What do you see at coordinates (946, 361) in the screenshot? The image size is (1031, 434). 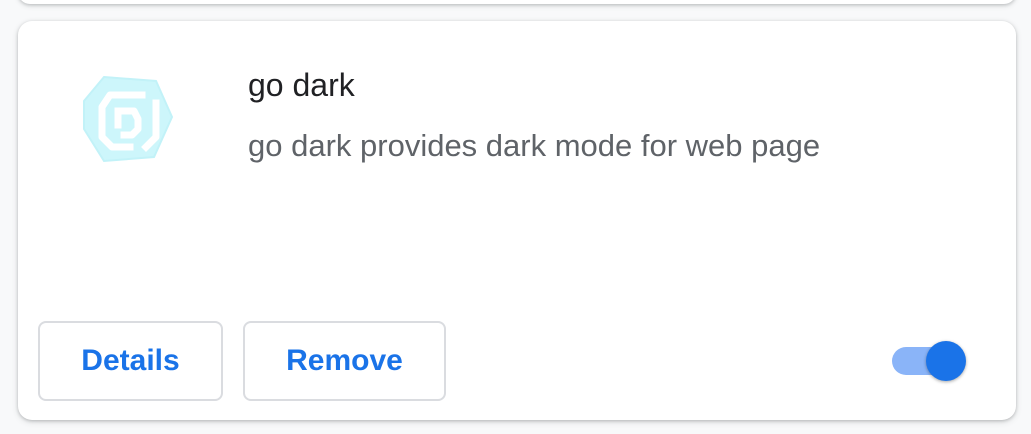 I see `toggle-knob` at bounding box center [946, 361].